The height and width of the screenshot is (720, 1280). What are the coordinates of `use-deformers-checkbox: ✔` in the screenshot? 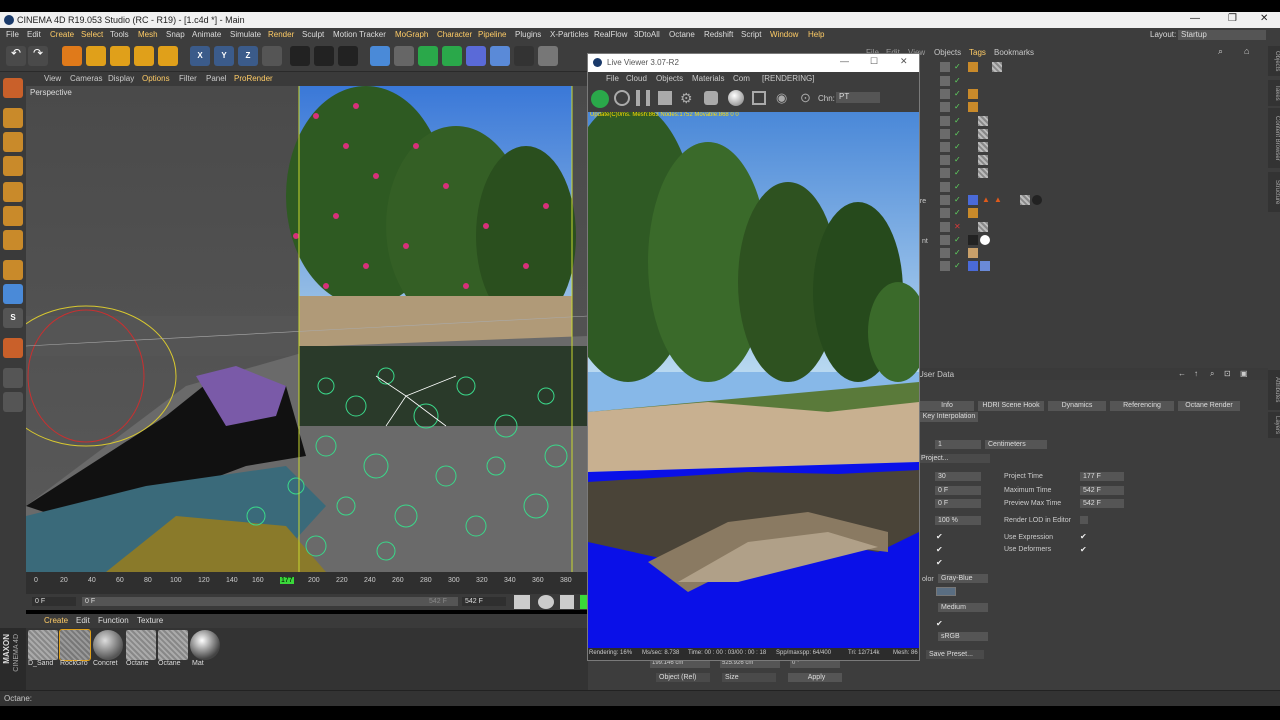 It's located at (1083, 549).